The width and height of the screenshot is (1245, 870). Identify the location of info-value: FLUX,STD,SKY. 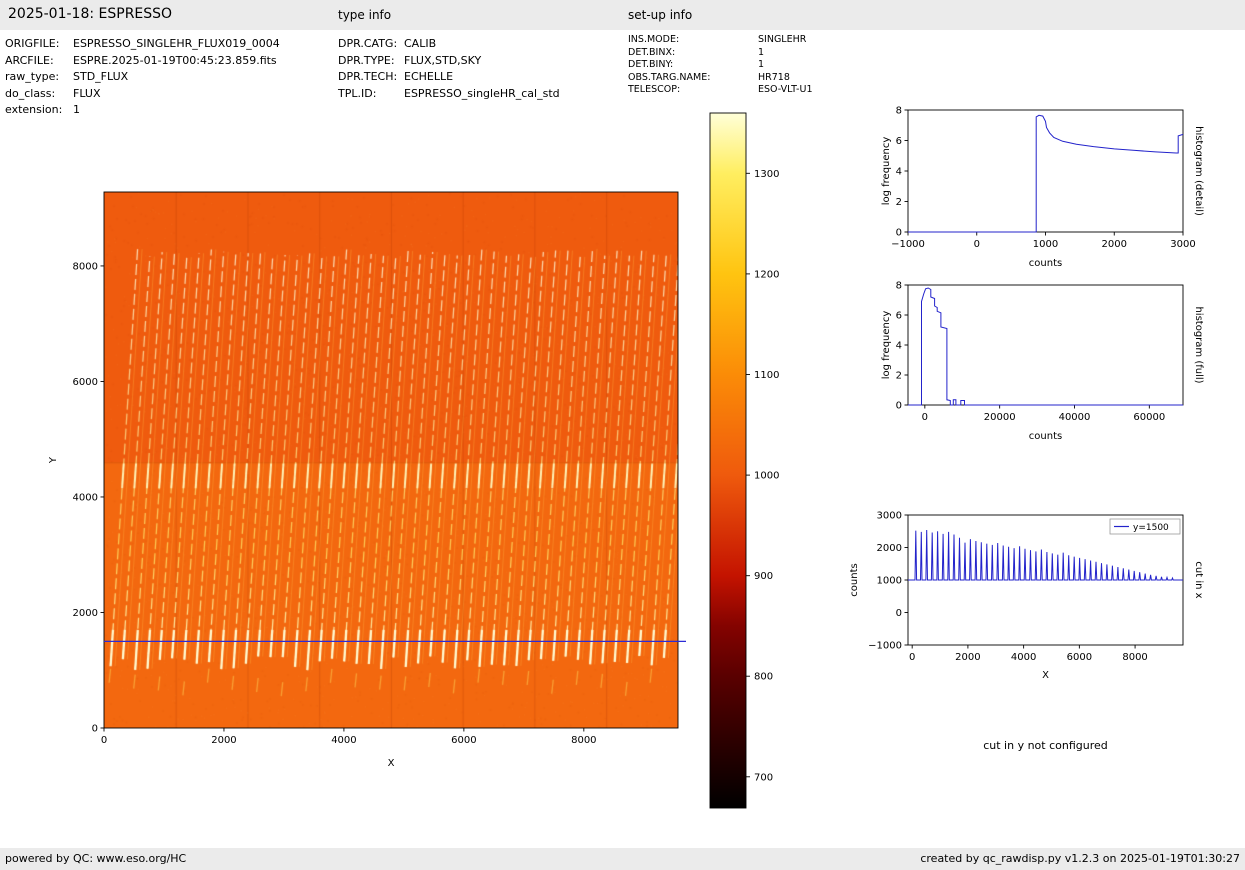
(443, 60).